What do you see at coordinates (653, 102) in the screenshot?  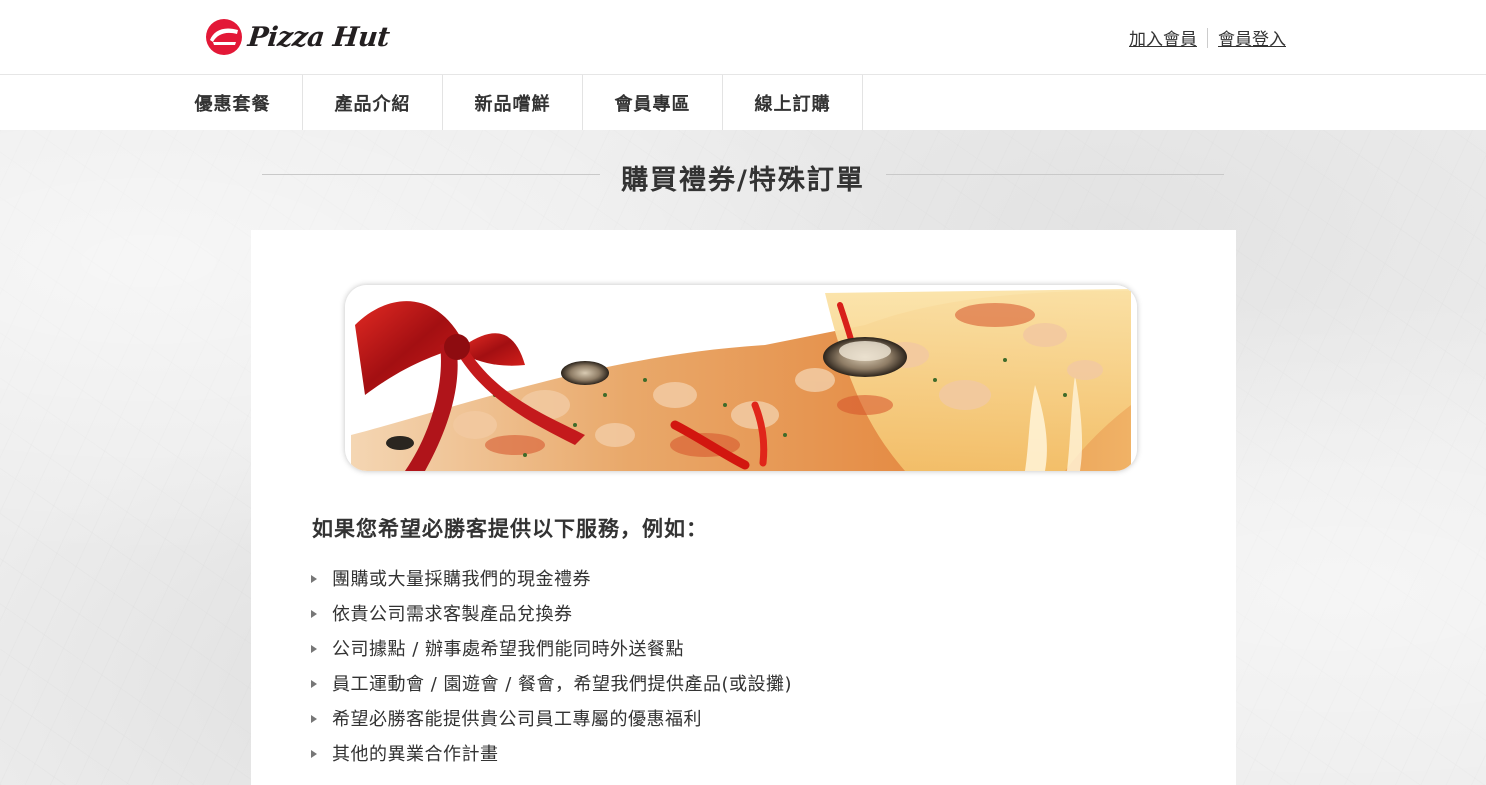 I see `nav-item-members: 會員專區` at bounding box center [653, 102].